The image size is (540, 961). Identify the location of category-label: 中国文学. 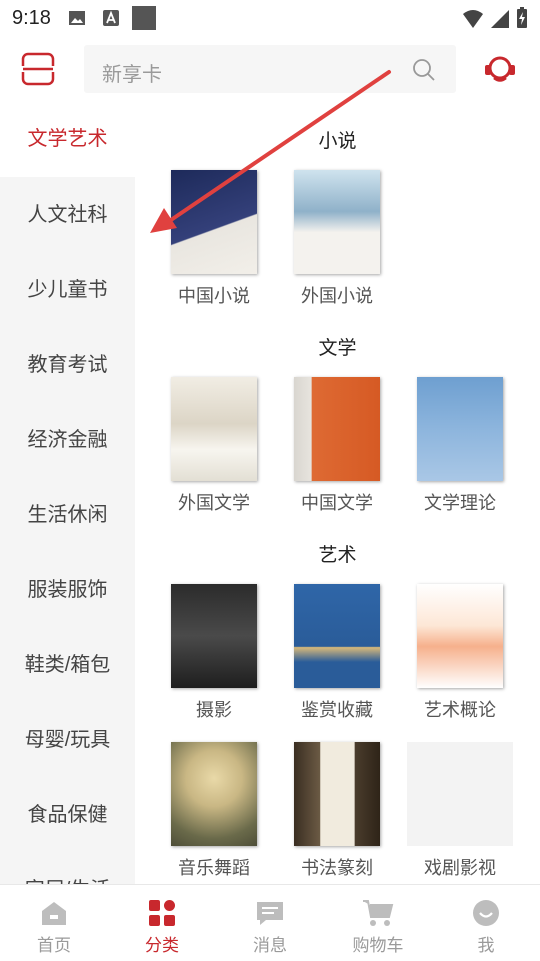
(337, 503).